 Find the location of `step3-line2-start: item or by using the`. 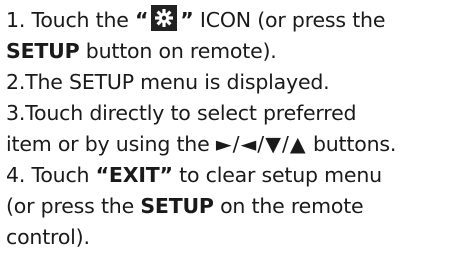

step3-line2-start: item or by using the is located at coordinates (111, 144).